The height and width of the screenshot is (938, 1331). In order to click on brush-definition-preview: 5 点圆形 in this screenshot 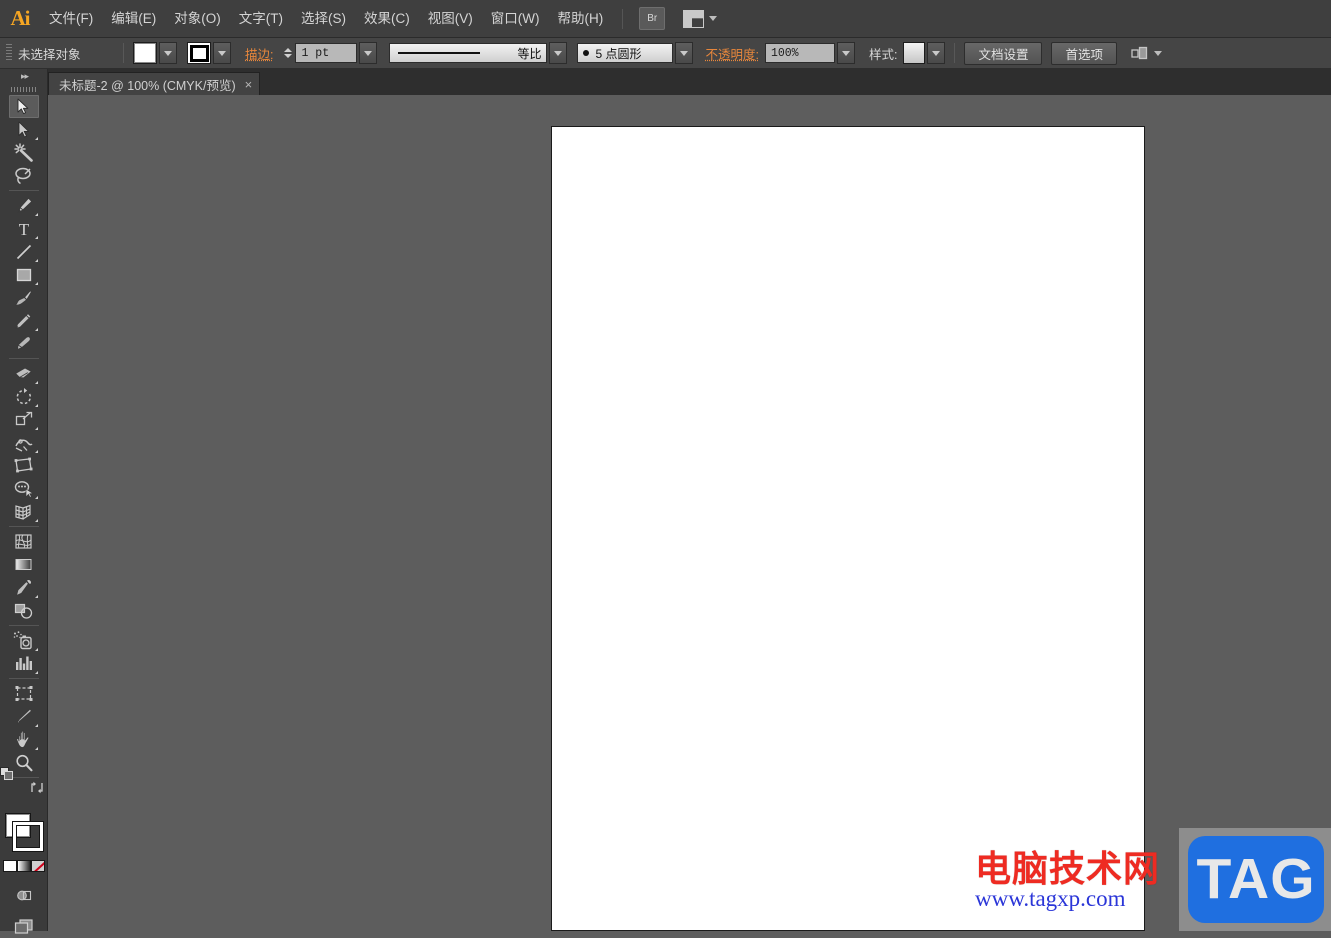, I will do `click(625, 53)`.